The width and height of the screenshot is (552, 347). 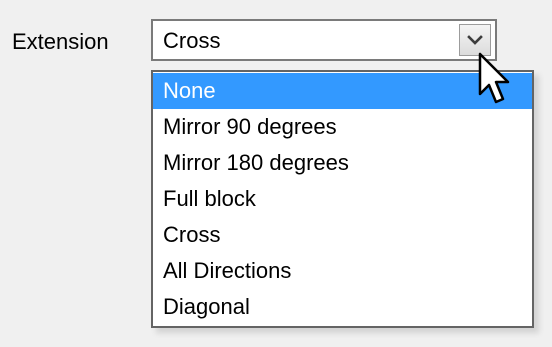 I want to click on option-cross: Cross, so click(x=342, y=235).